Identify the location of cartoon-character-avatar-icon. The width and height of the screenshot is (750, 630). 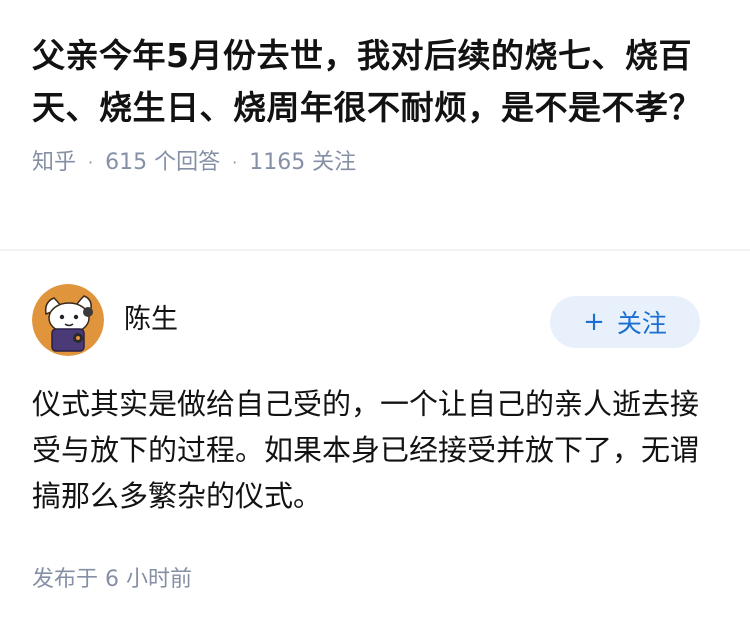
(68, 320).